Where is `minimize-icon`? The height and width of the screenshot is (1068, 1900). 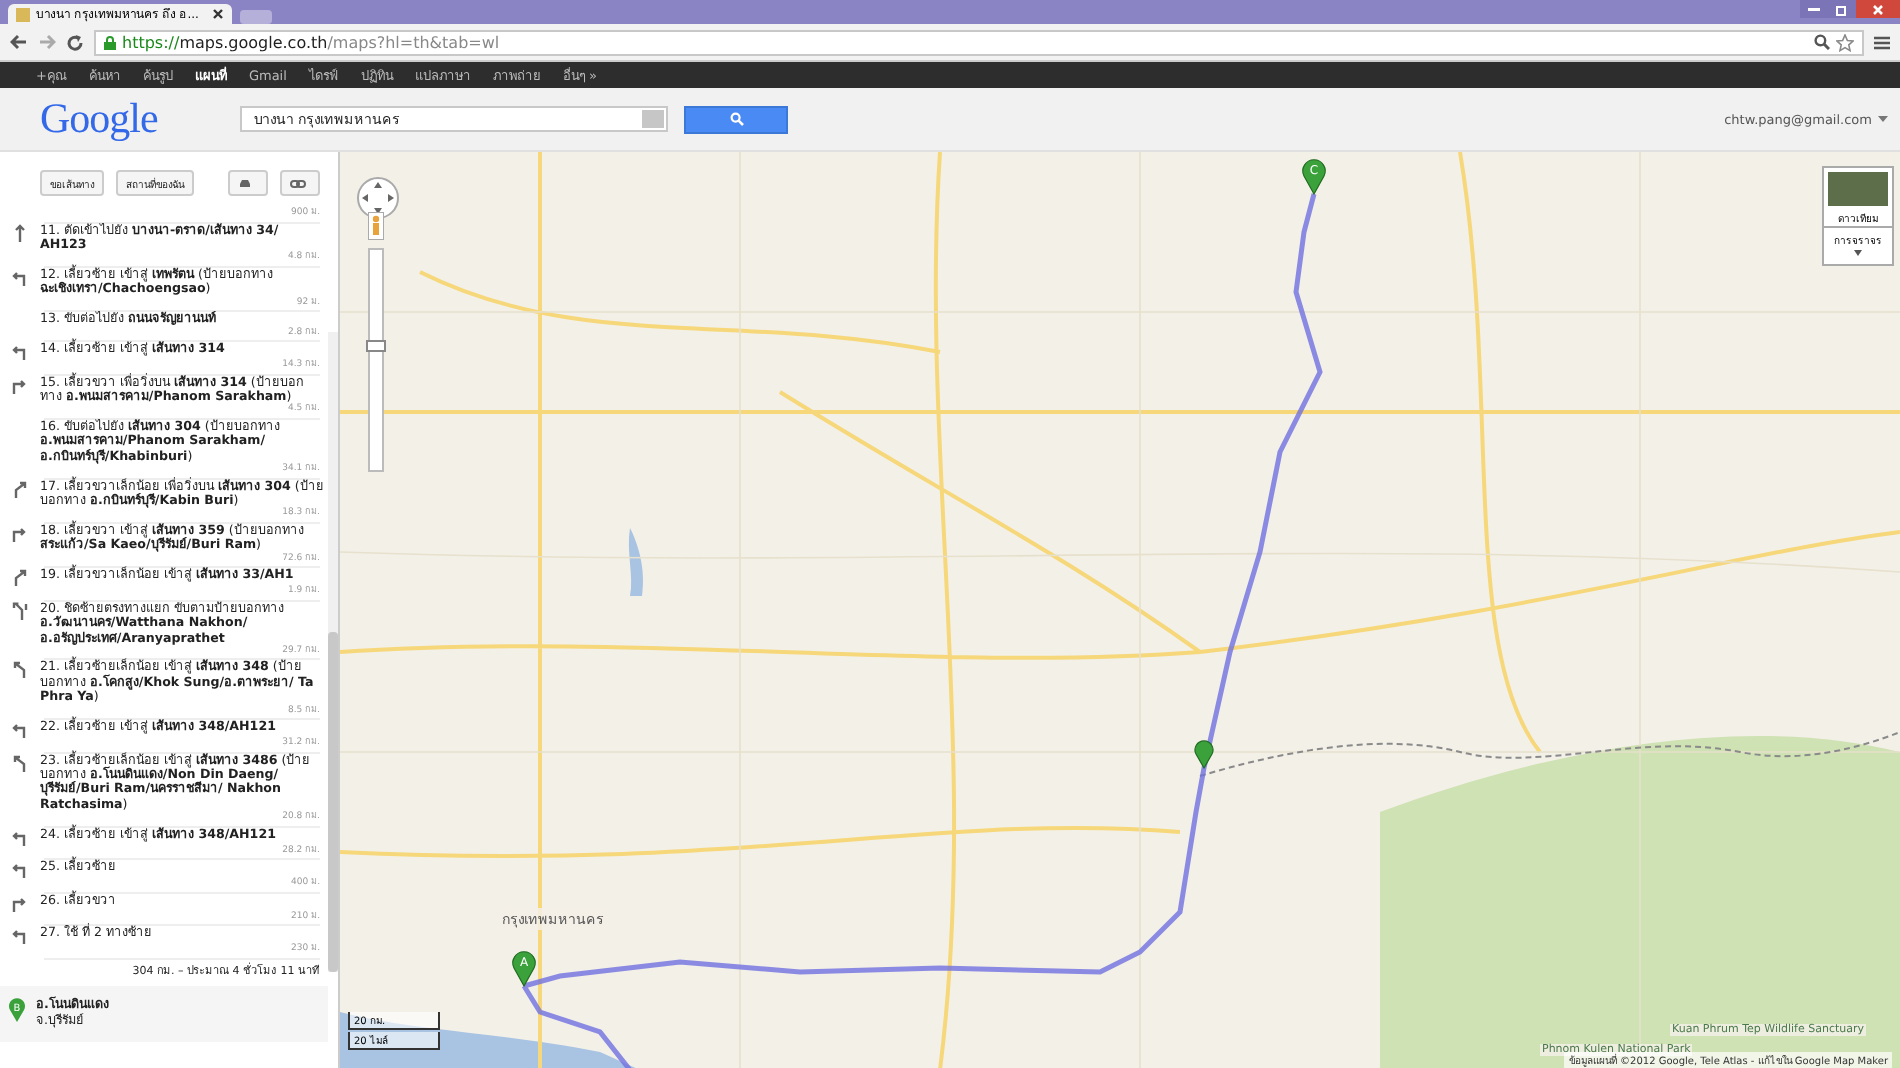
minimize-icon is located at coordinates (1814, 9).